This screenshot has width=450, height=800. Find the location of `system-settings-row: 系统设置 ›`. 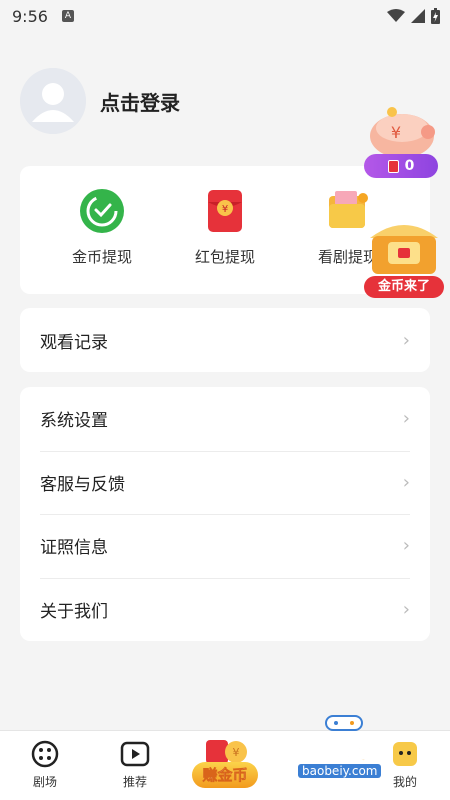

system-settings-row: 系统设置 › is located at coordinates (225, 419).